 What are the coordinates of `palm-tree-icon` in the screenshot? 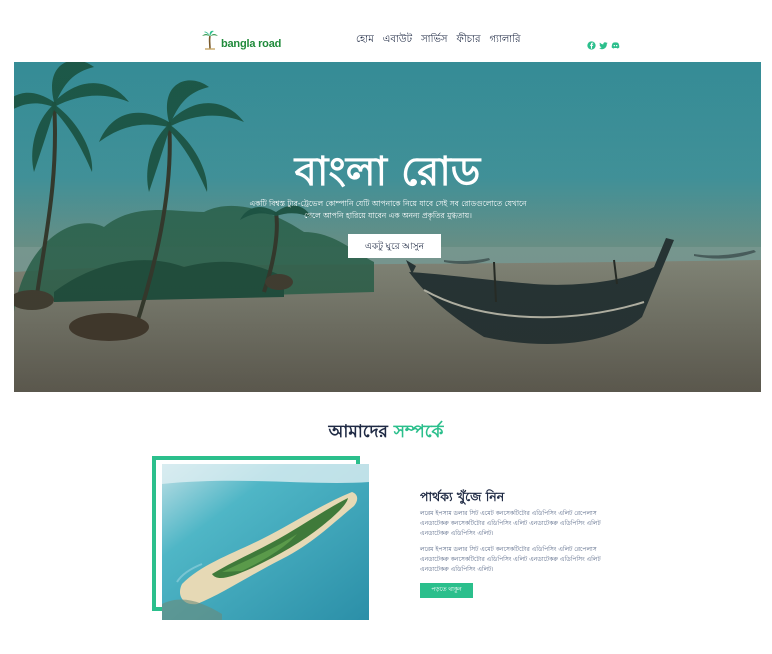 It's located at (210, 40).